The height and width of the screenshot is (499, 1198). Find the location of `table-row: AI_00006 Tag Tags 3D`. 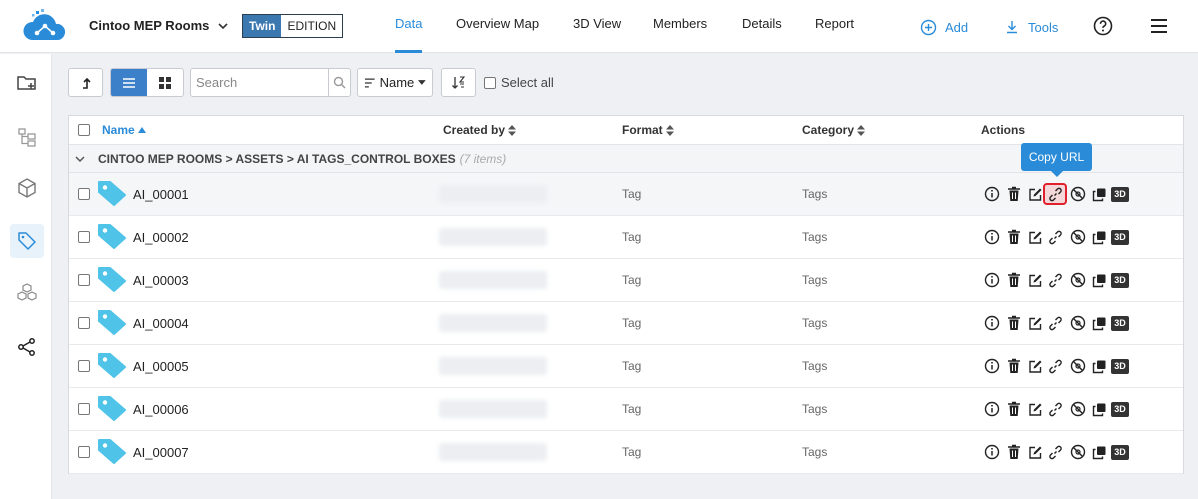

table-row: AI_00006 Tag Tags 3D is located at coordinates (626, 409).